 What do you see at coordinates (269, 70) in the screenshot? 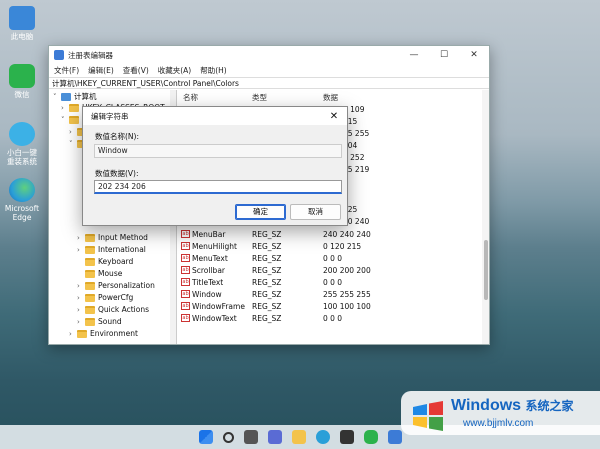
I see `menu-bar: 文件(F) 编辑(E) 查看(V) 收藏夹(A) 帮助(H)` at bounding box center [269, 70].